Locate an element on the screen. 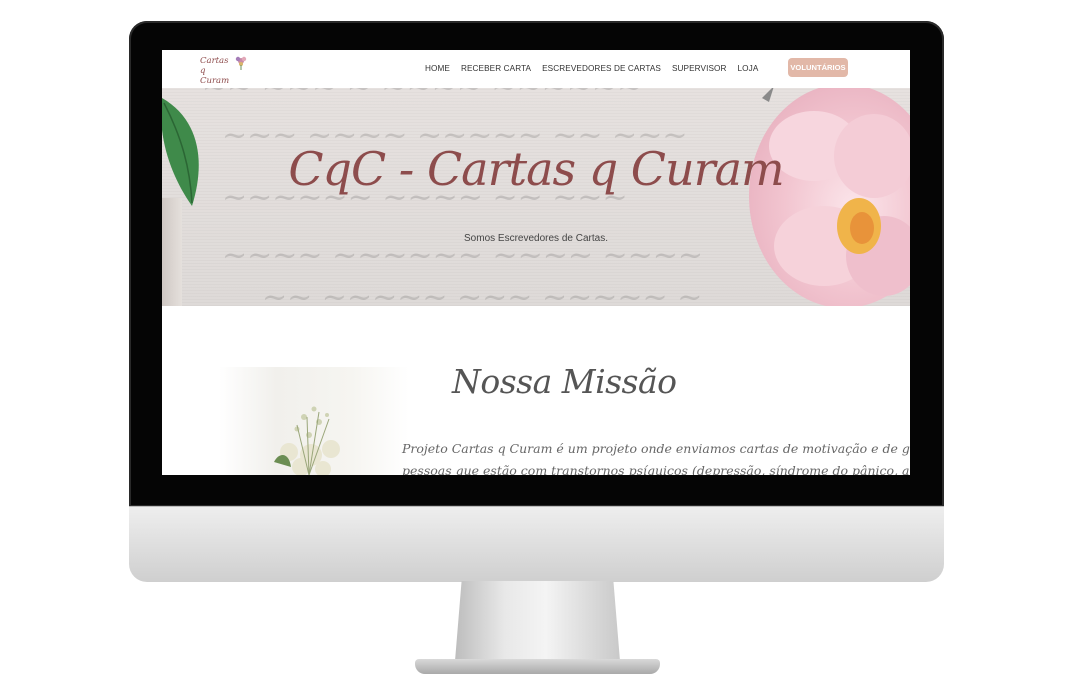  handwriting-texture: ~~ ~~~~~ ~~~ ~~~~~ ~ is located at coordinates (482, 293).